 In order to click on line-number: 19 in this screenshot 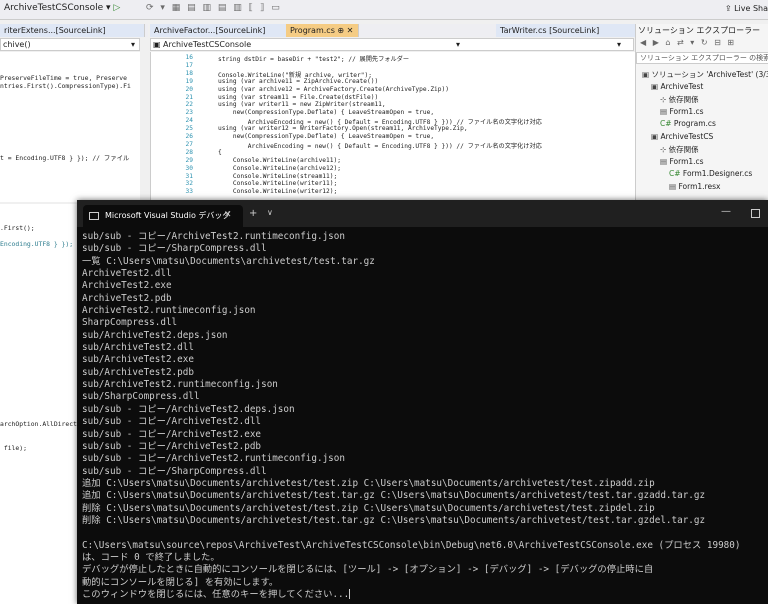, I will do `click(189, 81)`.